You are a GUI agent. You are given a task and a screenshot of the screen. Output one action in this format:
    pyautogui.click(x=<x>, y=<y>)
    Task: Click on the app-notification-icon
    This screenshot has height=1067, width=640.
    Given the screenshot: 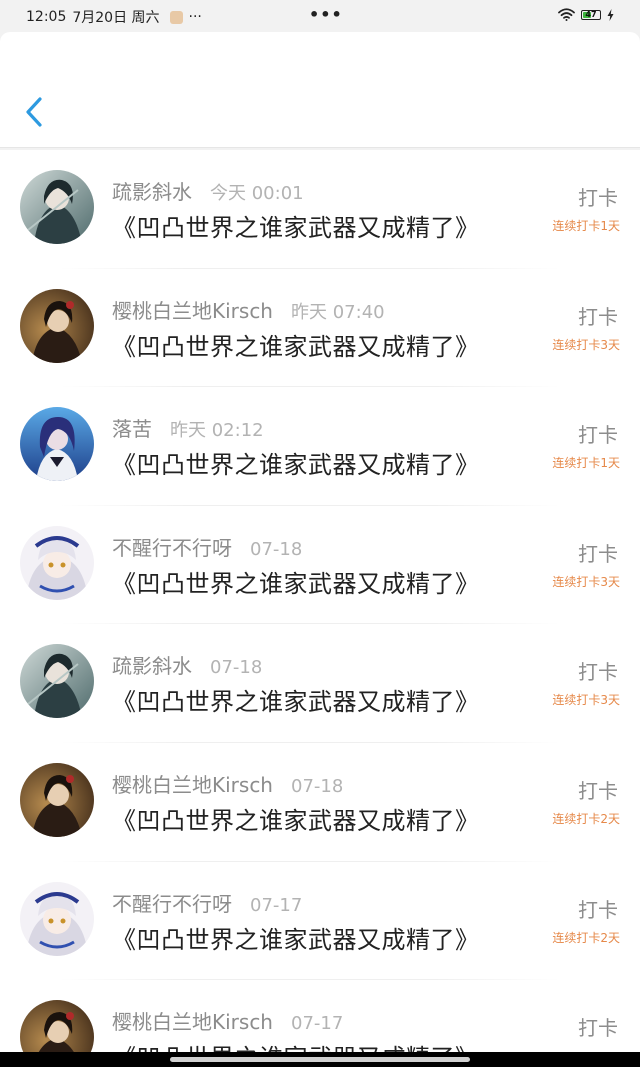 What is the action you would take?
    pyautogui.click(x=176, y=17)
    